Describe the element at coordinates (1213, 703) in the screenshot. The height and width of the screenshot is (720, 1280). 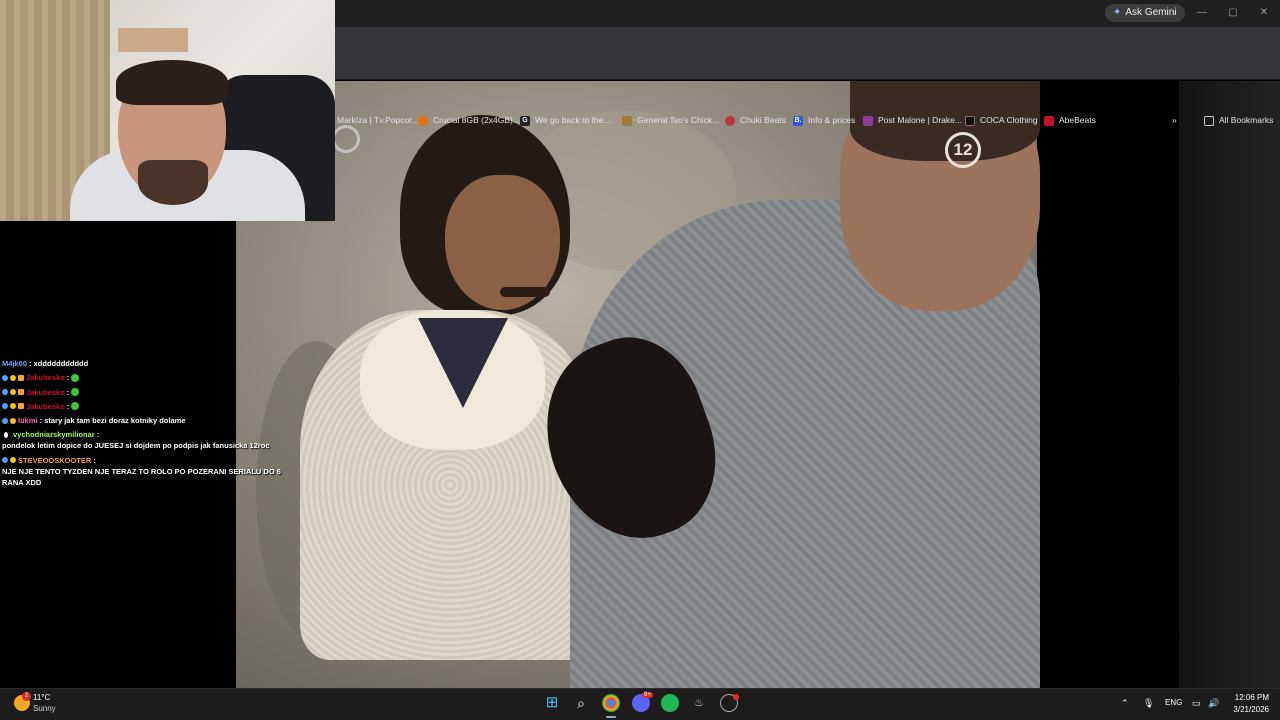
I see `volume-icon: 🔊` at that location.